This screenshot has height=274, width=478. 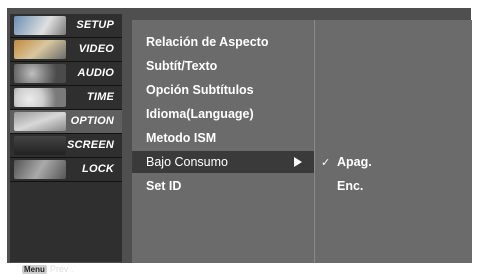 What do you see at coordinates (40, 49) in the screenshot?
I see `video-icon` at bounding box center [40, 49].